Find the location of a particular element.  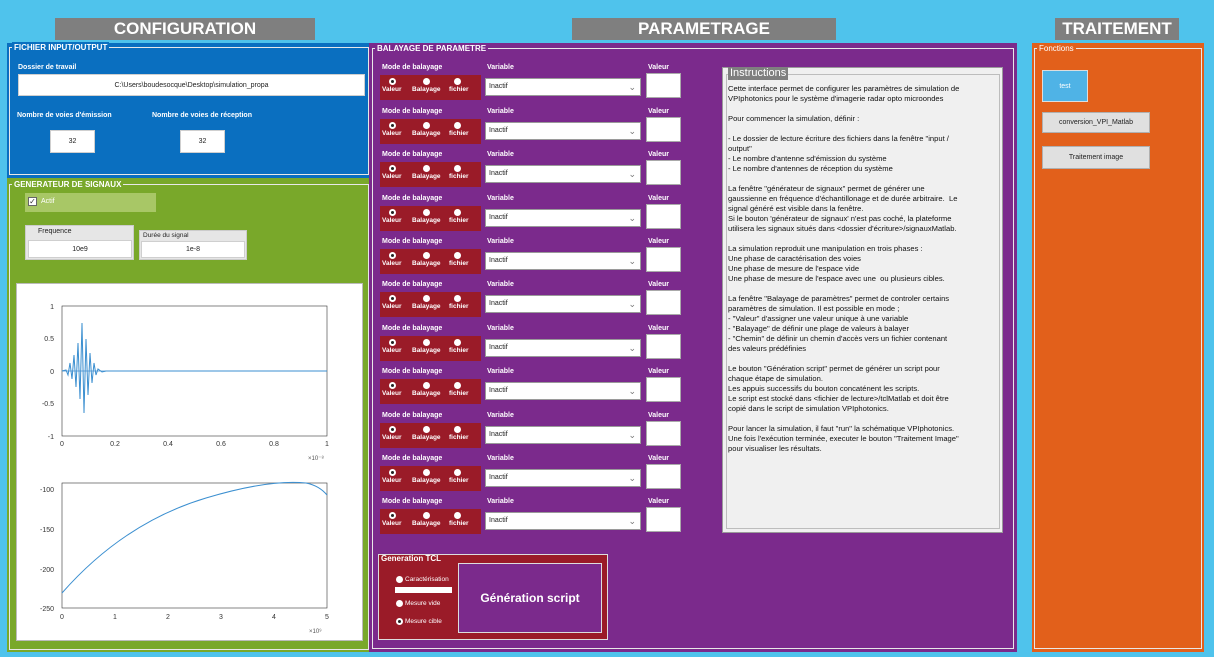

checkbox-icon: ✓ is located at coordinates (32, 201).